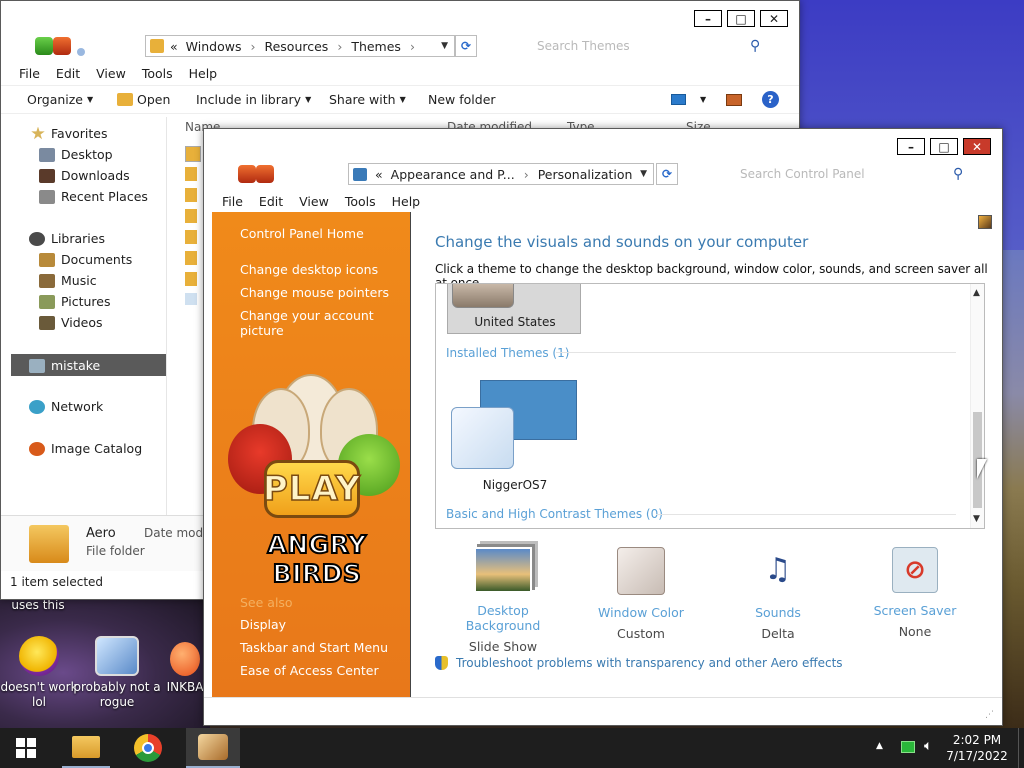  Describe the element at coordinates (296, 46) in the screenshot. I see `breadcrumb-resources: Resources` at that location.